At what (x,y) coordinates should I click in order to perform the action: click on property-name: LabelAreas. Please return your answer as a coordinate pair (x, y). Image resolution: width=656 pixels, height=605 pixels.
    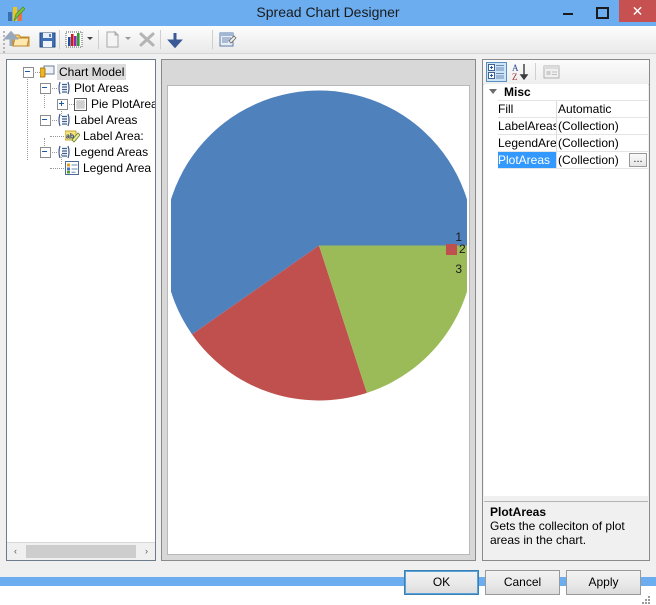
    Looking at the image, I should click on (527, 126).